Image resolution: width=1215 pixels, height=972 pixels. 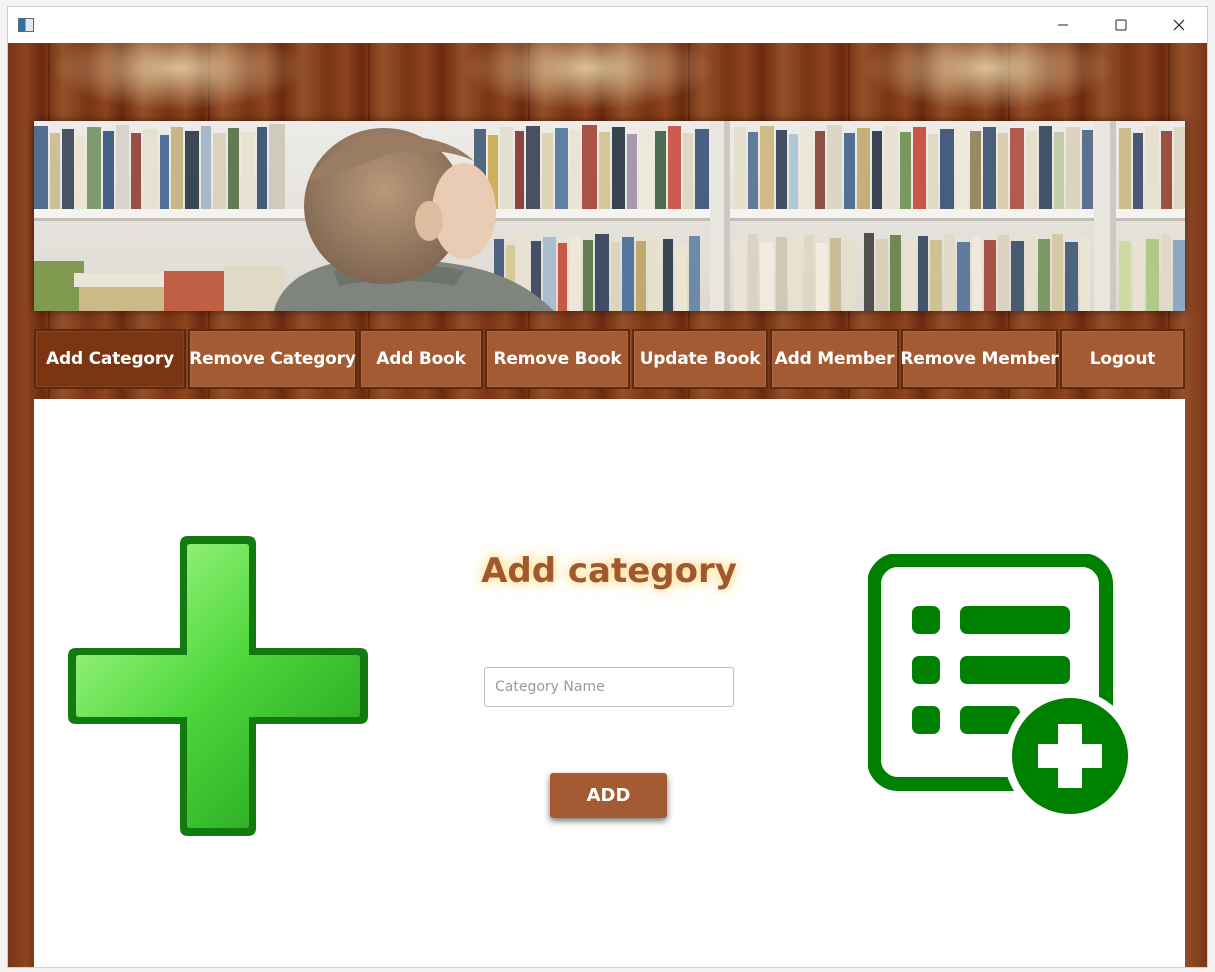 I want to click on page-title: Add category, so click(x=609, y=571).